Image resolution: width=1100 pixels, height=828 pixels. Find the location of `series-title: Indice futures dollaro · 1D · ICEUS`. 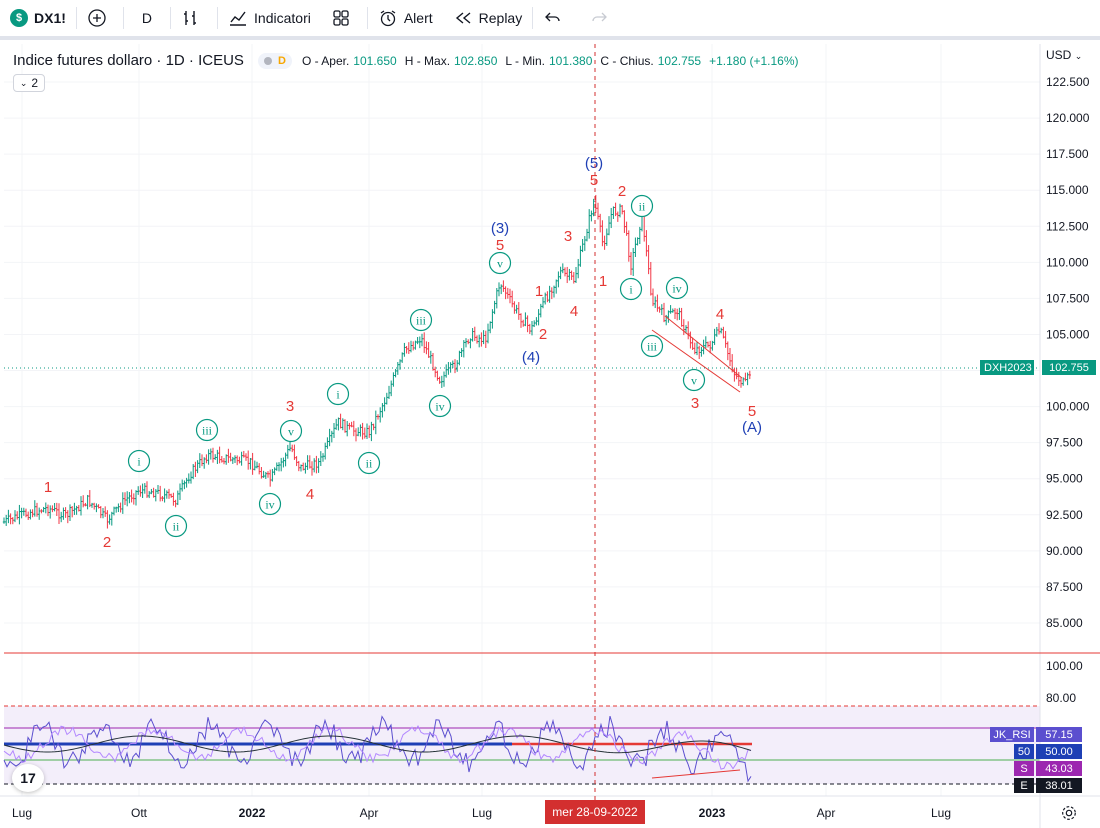

series-title: Indice futures dollaro · 1D · ICEUS is located at coordinates (128, 60).